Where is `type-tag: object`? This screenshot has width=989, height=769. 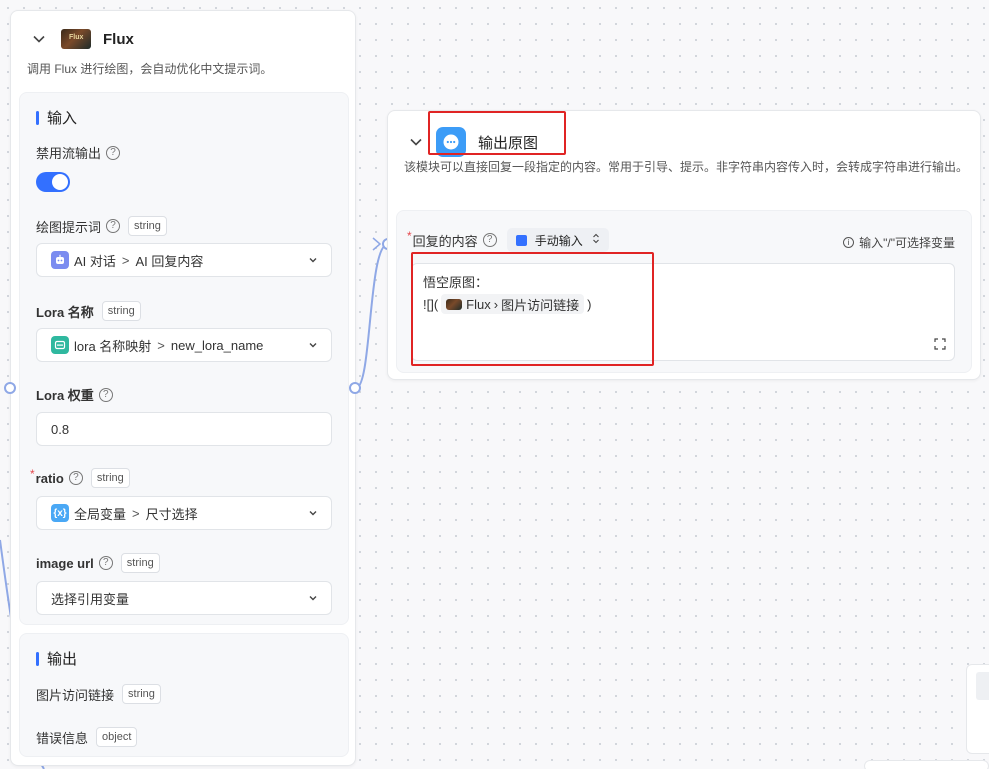
type-tag: object is located at coordinates (117, 737).